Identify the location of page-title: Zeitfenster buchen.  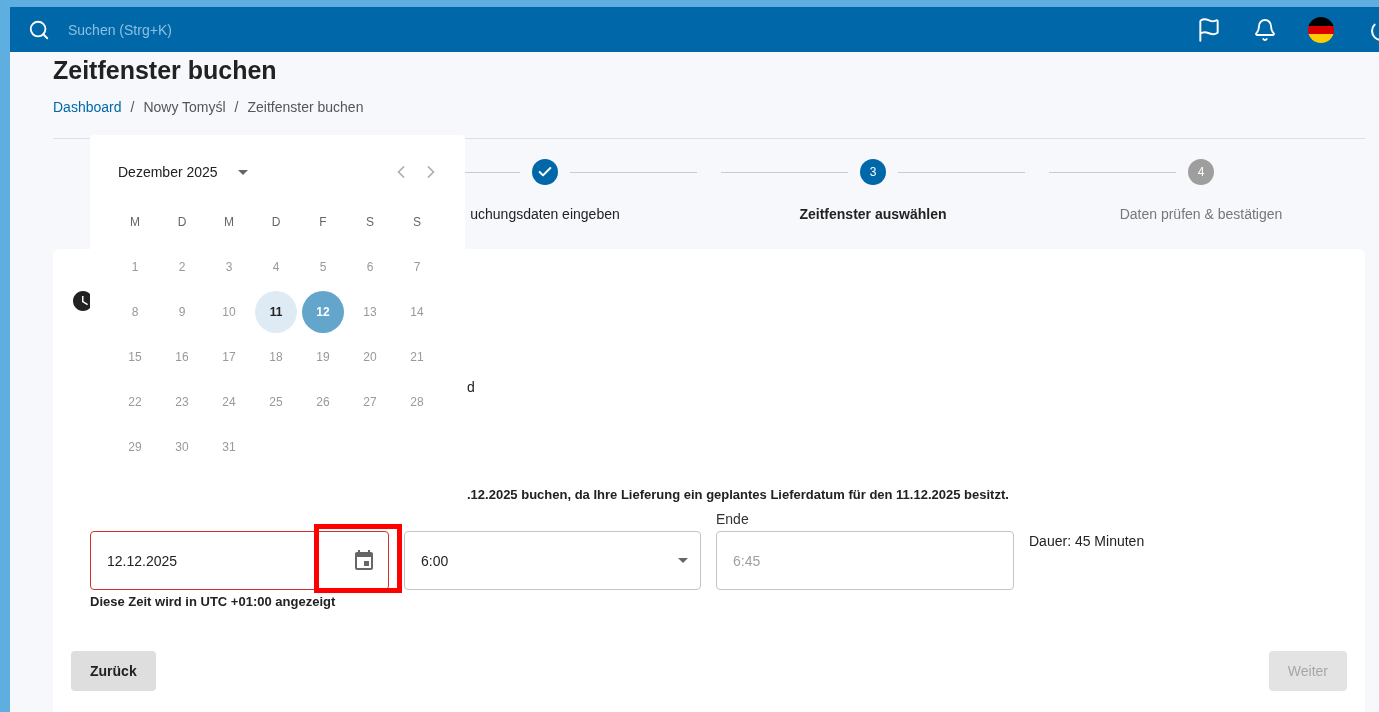
(165, 70).